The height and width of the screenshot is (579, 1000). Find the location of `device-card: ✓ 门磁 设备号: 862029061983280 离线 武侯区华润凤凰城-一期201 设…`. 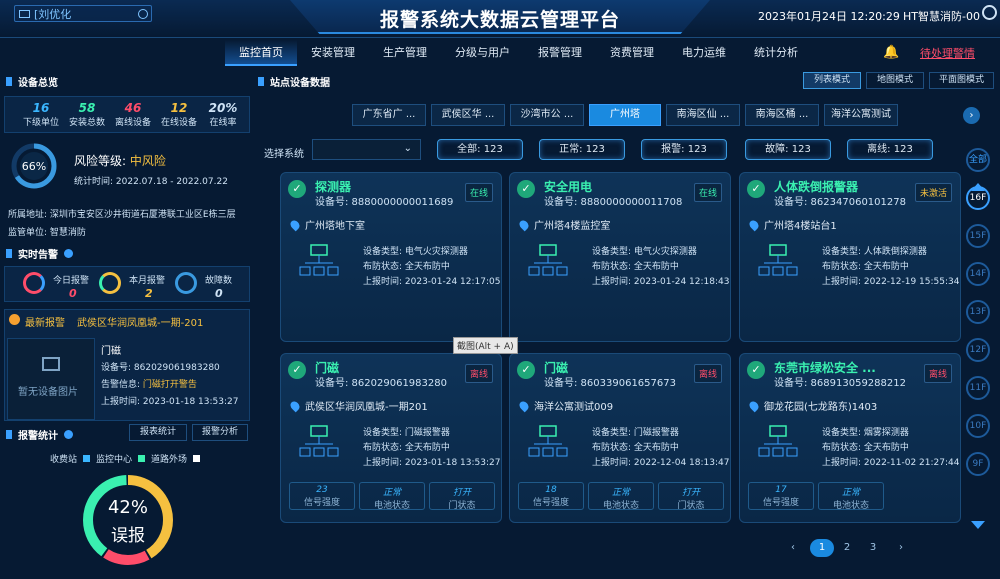

device-card: ✓ 门磁 设备号: 862029061983280 离线 武侯区华润凤凰城-一期201 设… is located at coordinates (391, 438).